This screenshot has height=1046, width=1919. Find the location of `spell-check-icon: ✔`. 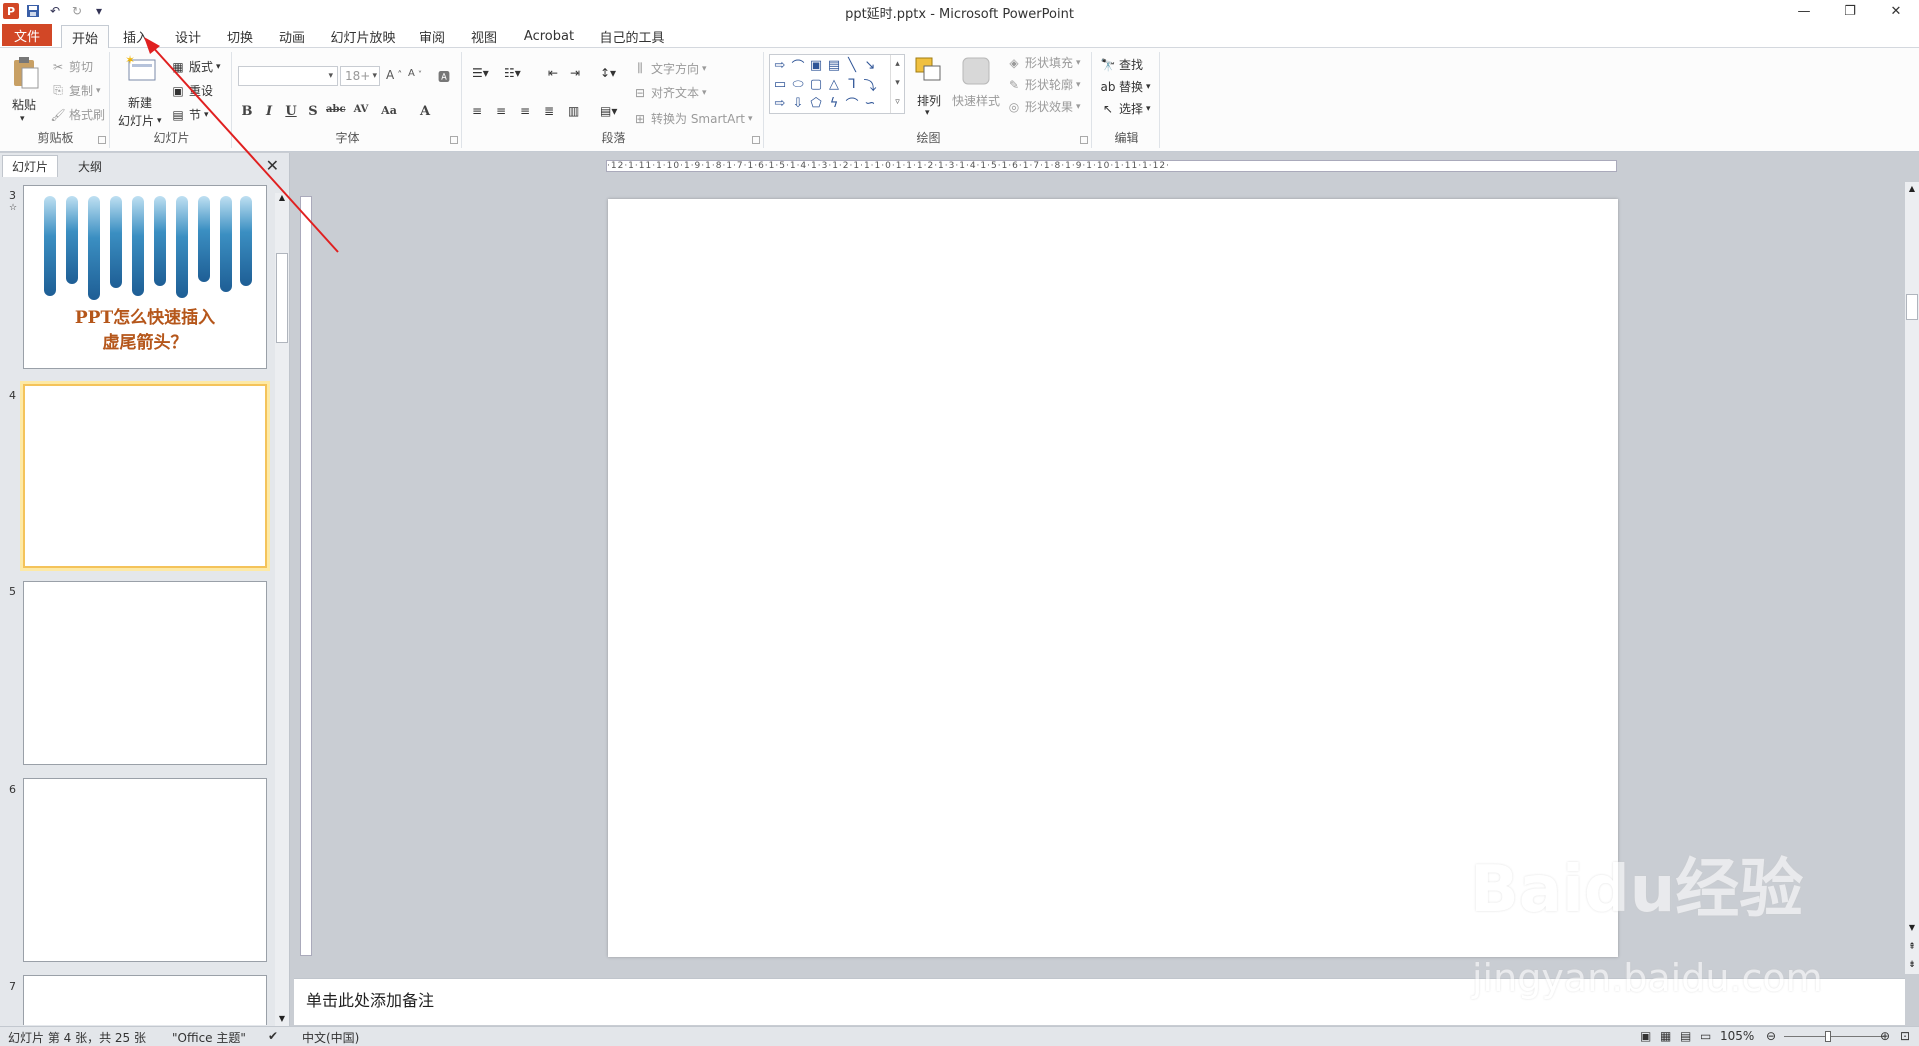

spell-check-icon: ✔ is located at coordinates (273, 1036).